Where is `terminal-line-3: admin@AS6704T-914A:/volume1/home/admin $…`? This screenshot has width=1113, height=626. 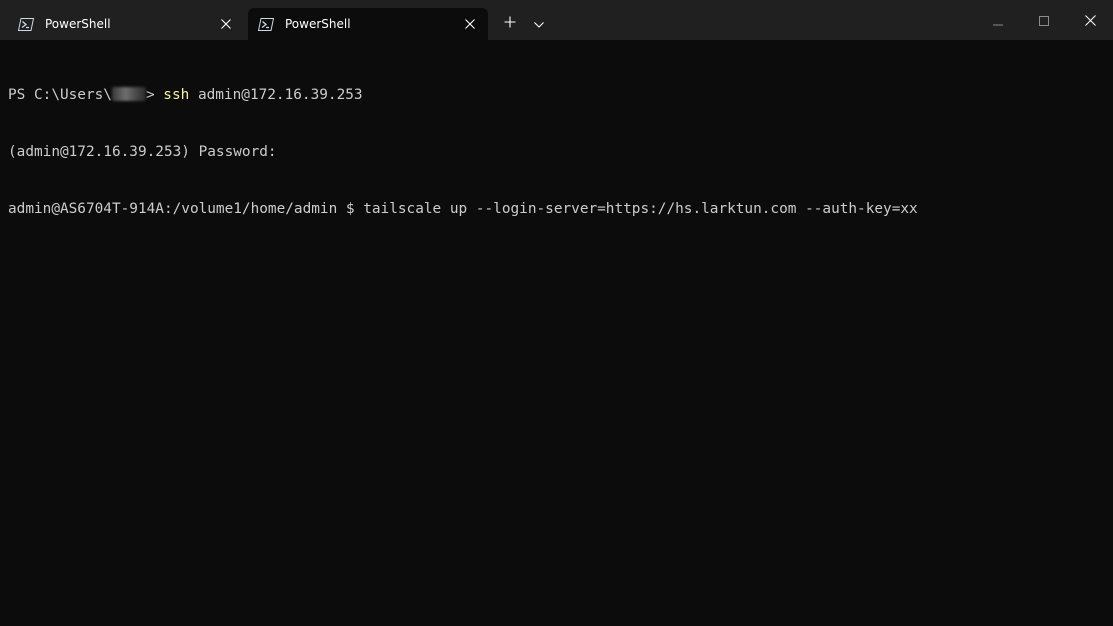 terminal-line-3: admin@AS6704T-914A:/volume1/home/admin $… is located at coordinates (463, 209).